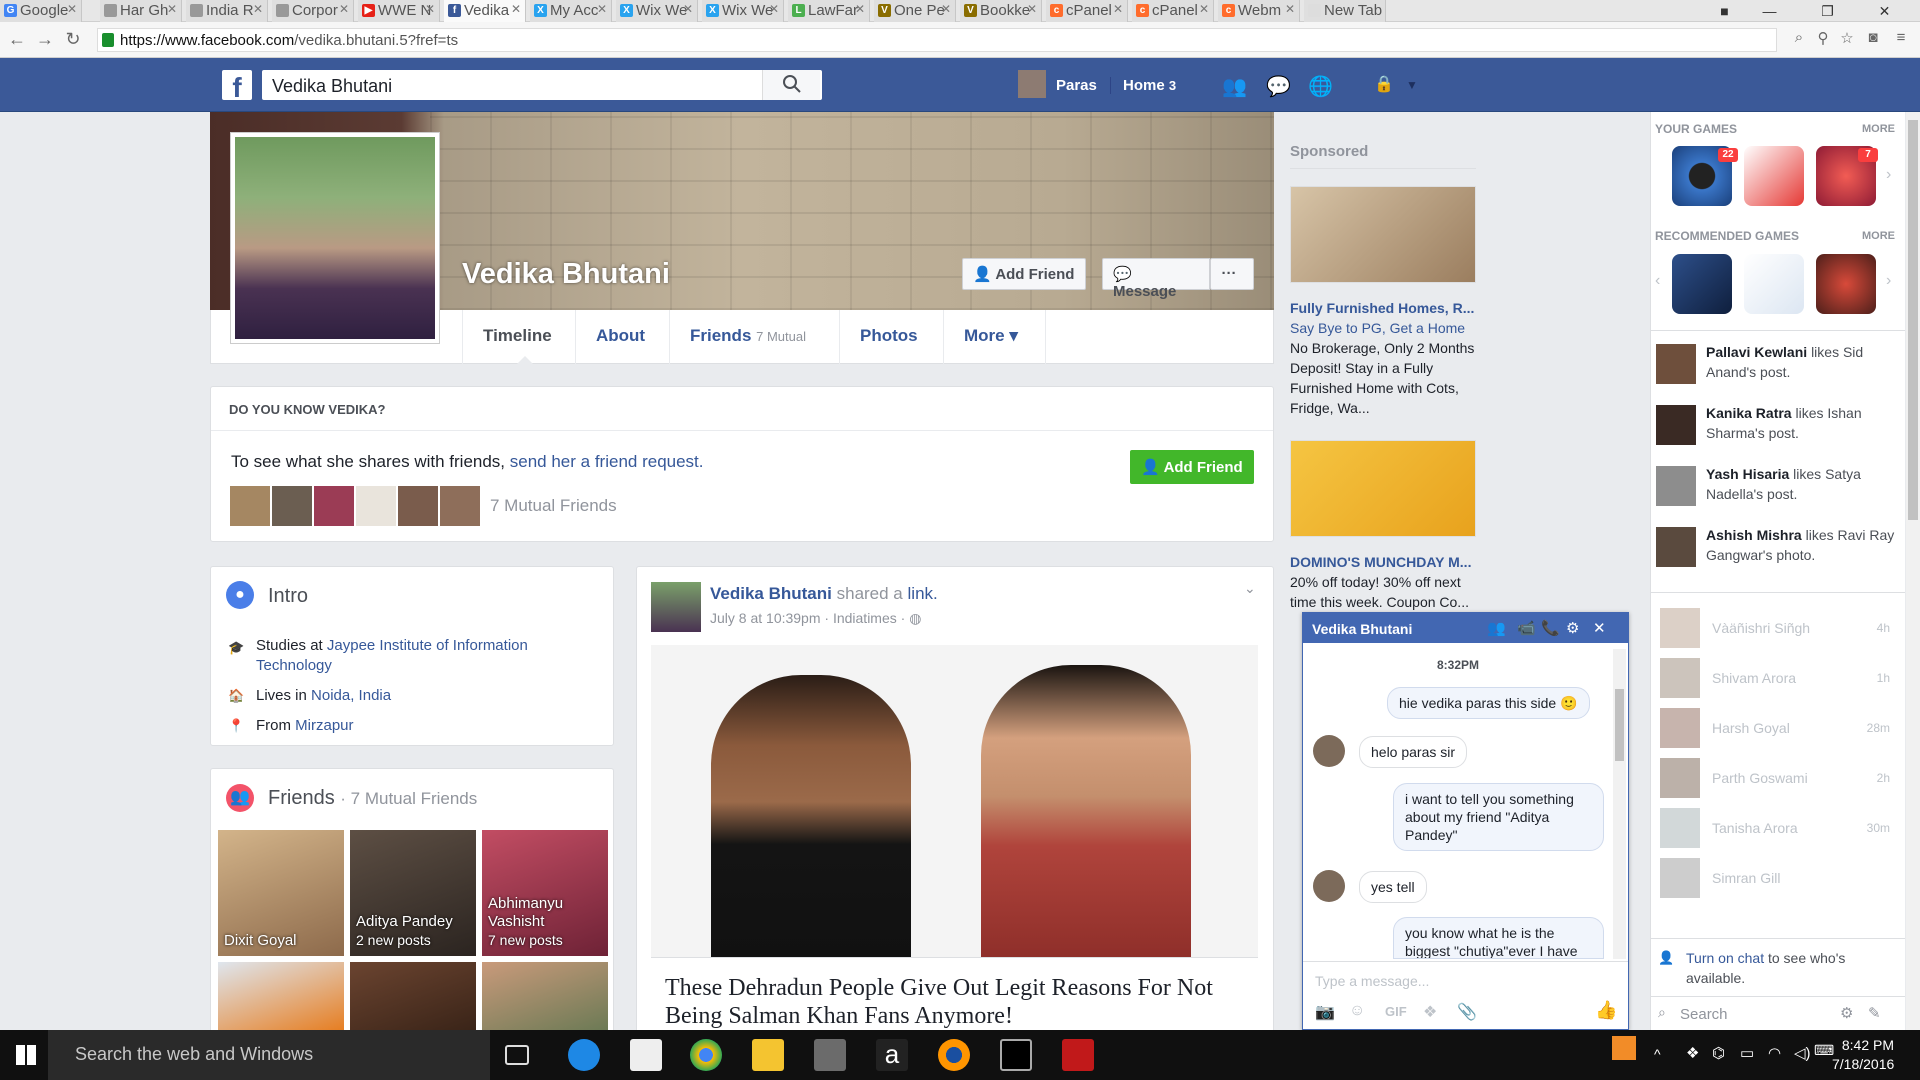  I want to click on profile-picture, so click(335, 238).